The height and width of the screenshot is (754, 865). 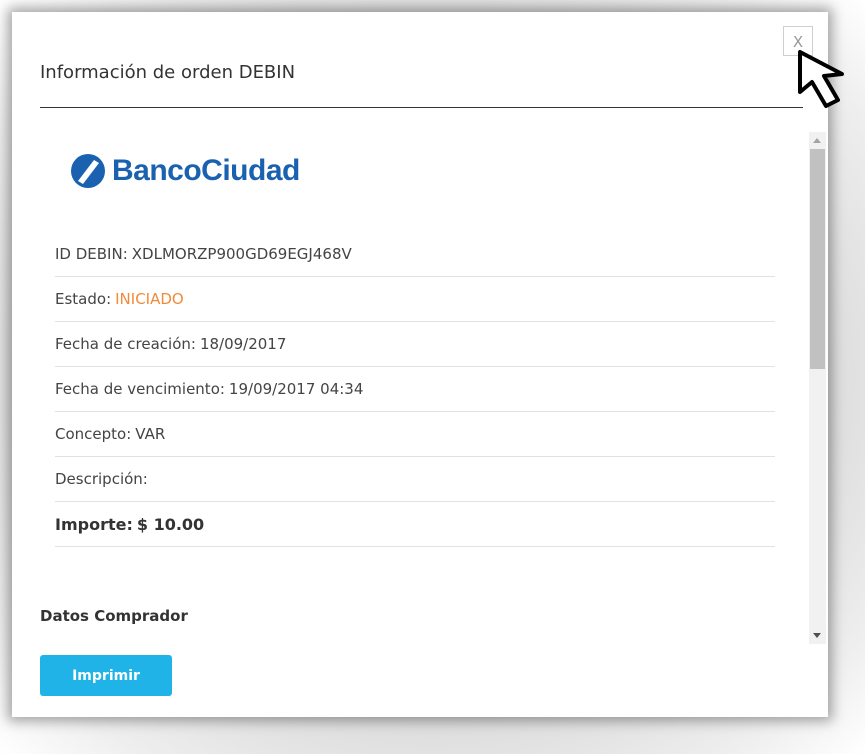 What do you see at coordinates (415, 524) in the screenshot?
I see `detail-row-amount: Importe: $ 10.00` at bounding box center [415, 524].